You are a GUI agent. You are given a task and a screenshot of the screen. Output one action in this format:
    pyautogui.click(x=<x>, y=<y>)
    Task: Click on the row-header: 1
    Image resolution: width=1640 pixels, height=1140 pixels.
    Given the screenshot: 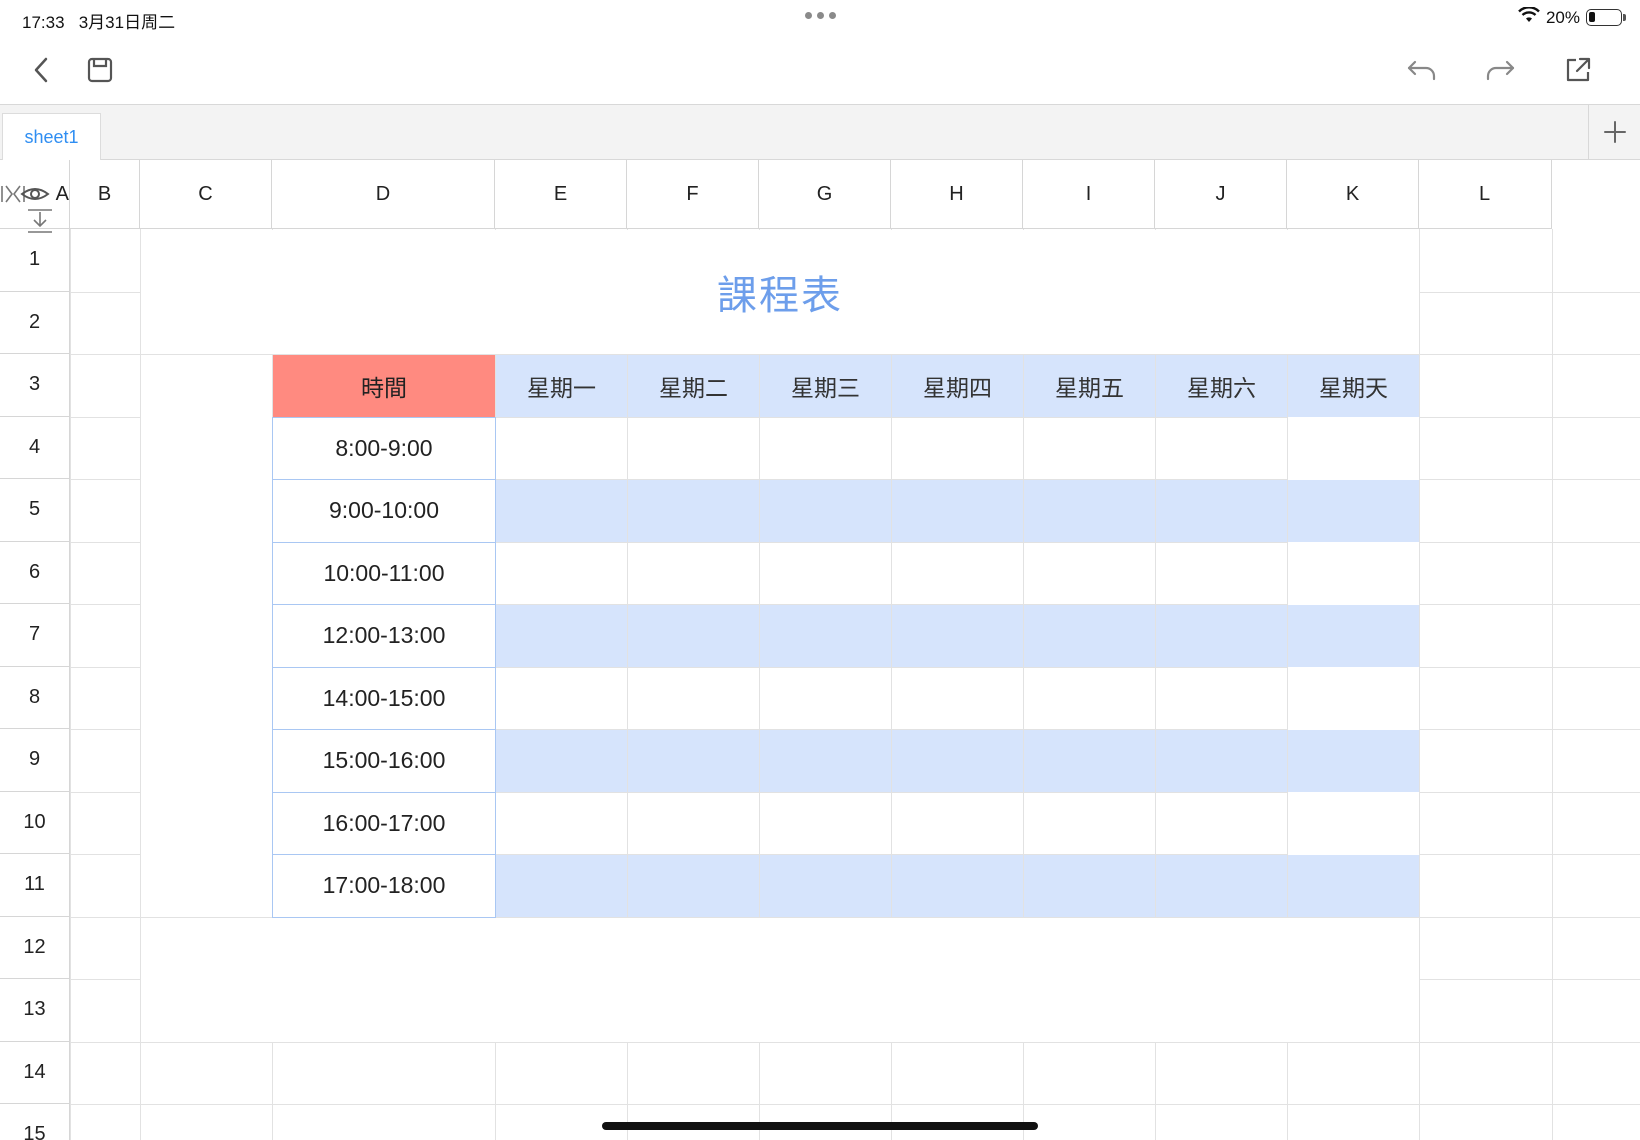 What is the action you would take?
    pyautogui.click(x=35, y=260)
    